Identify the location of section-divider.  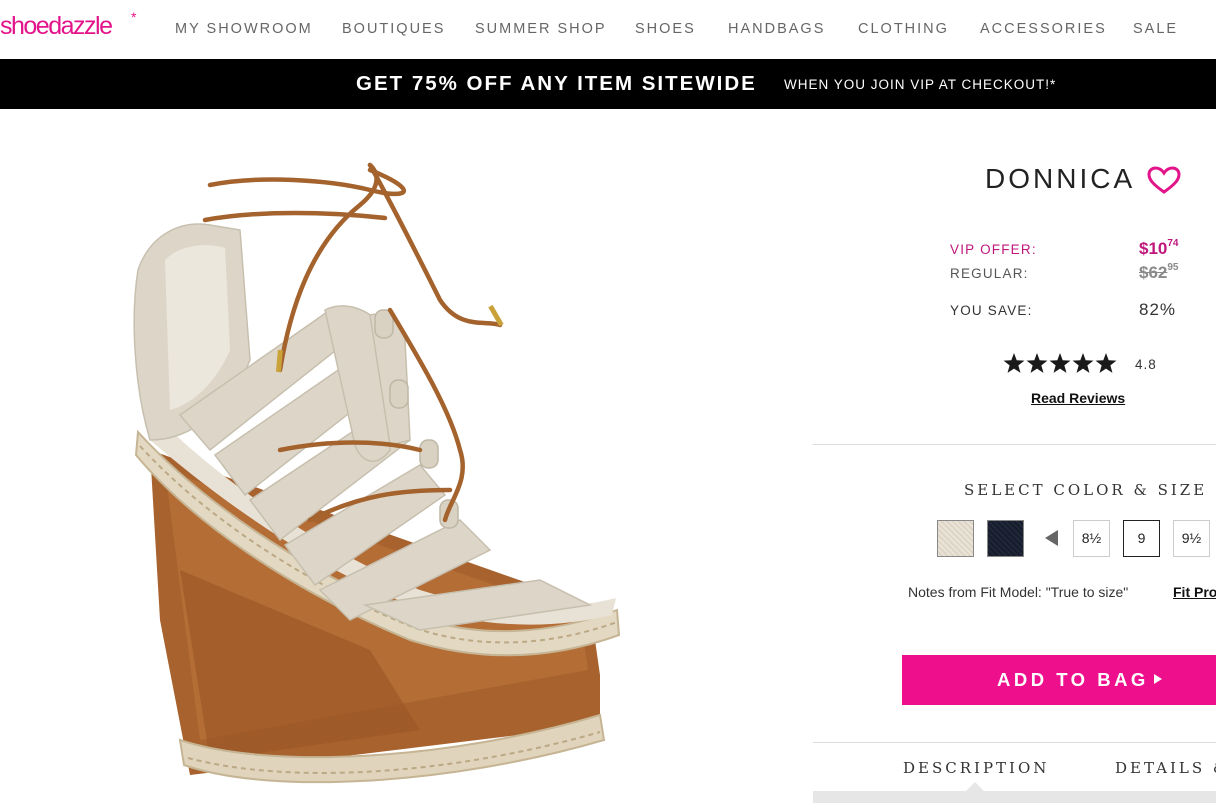
(1014, 444).